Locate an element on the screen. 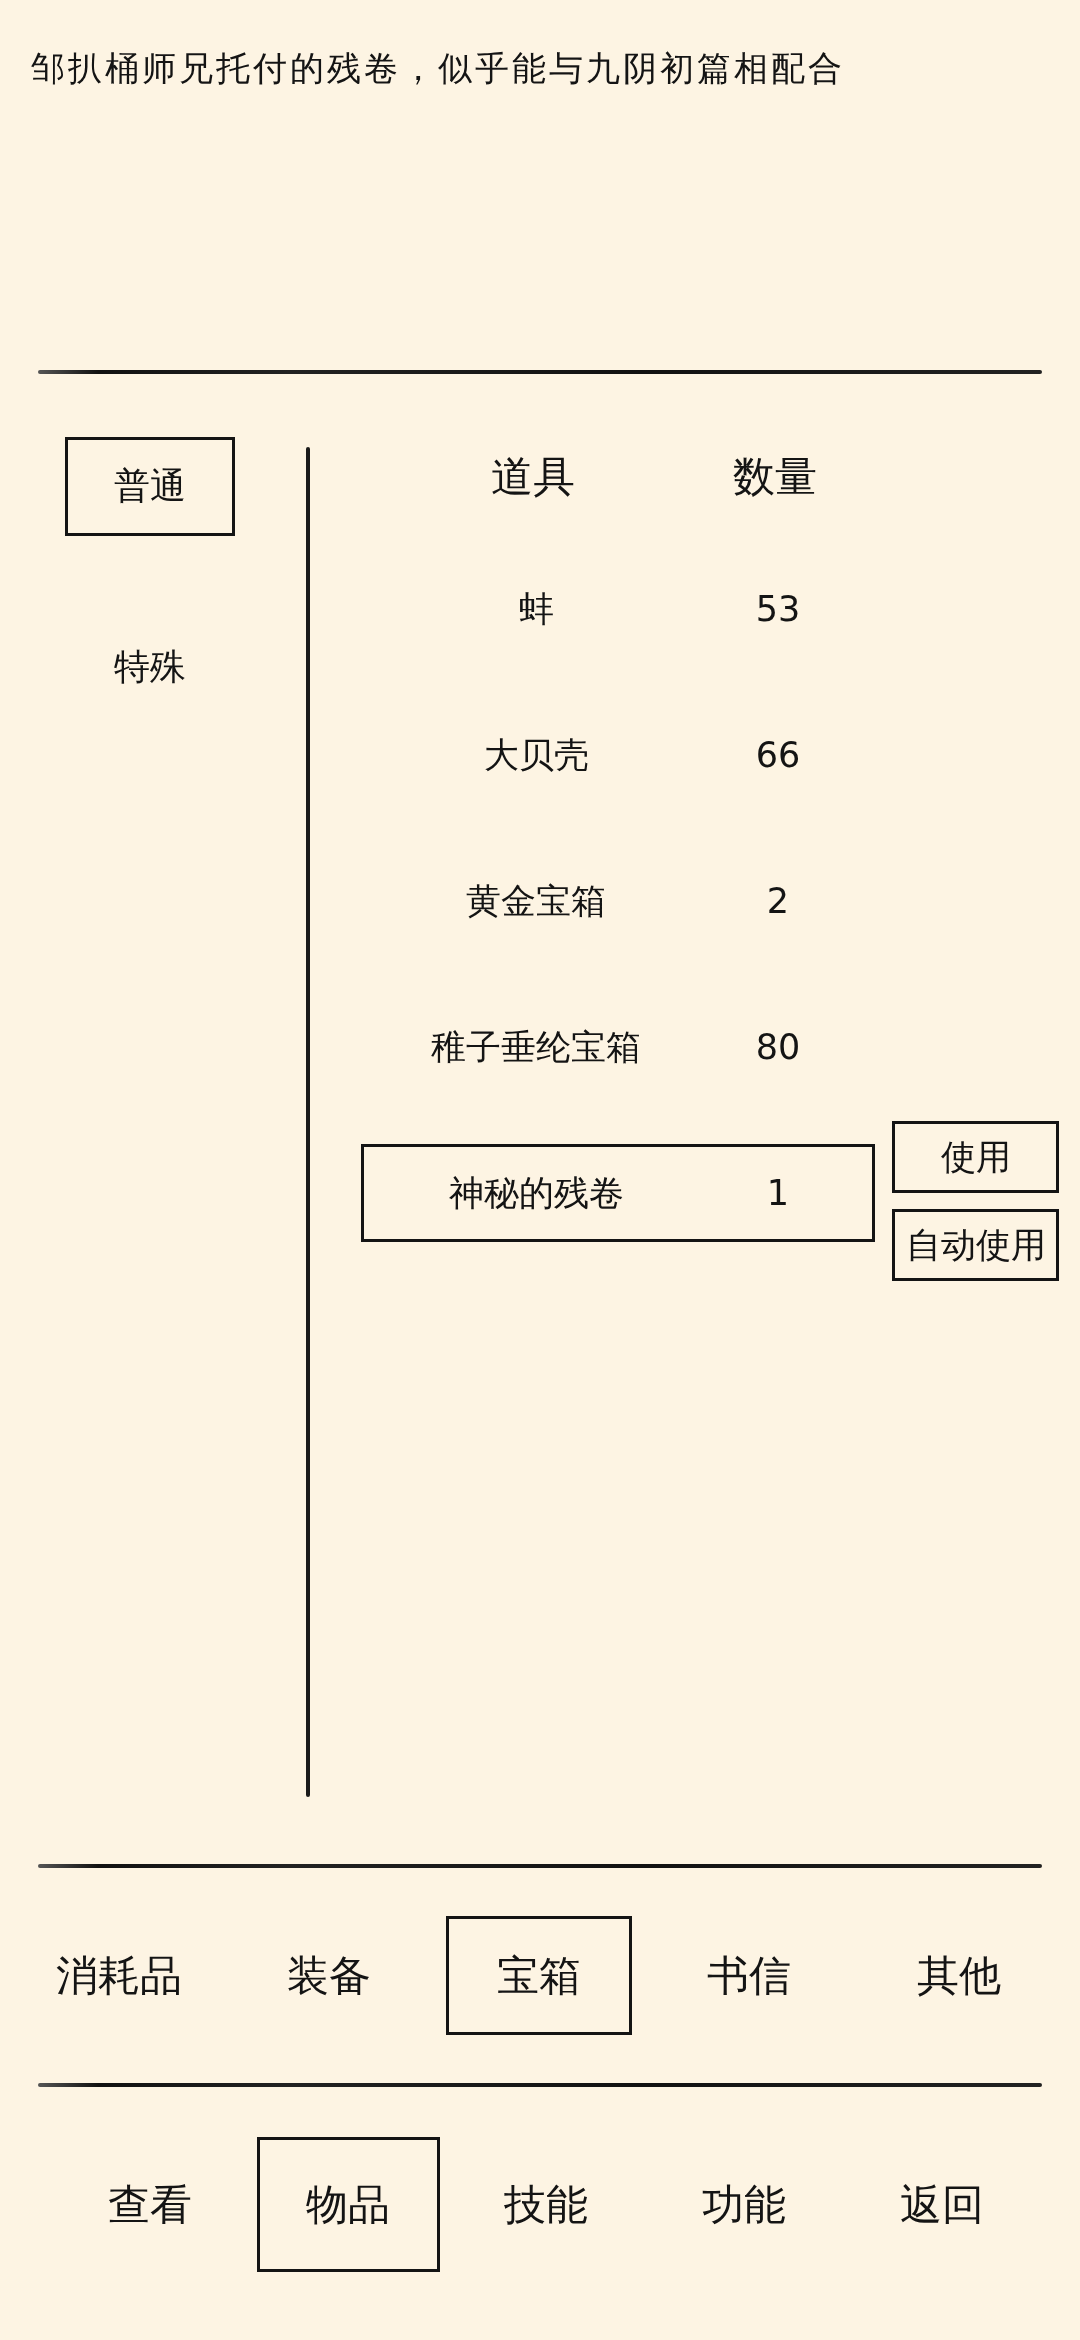 This screenshot has width=1080, height=2340. item-name: 稚子垂纶宝箱 is located at coordinates (536, 1047).